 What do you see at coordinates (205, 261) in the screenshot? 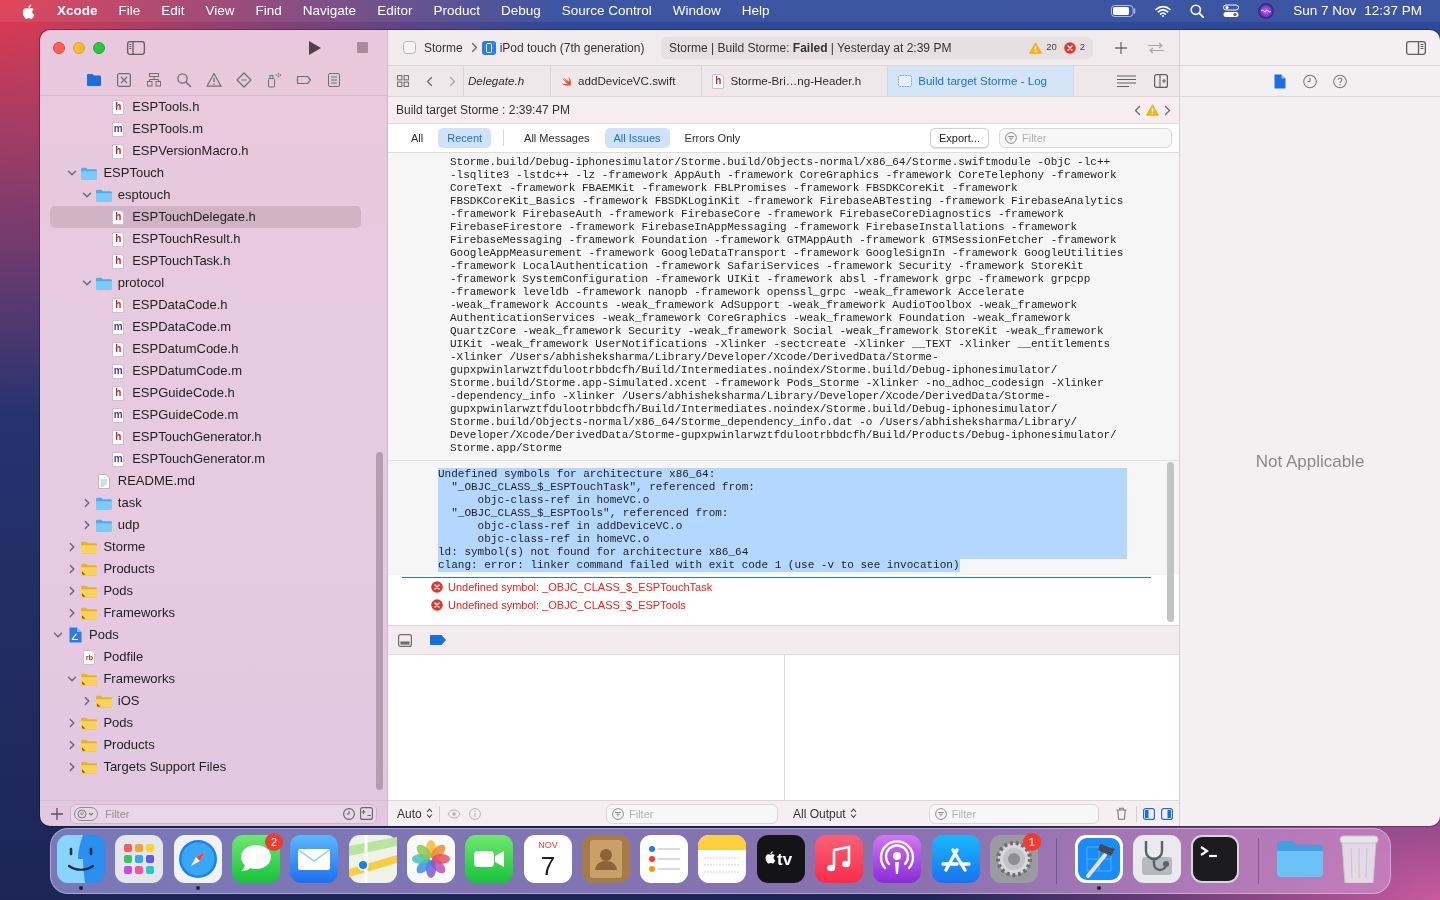
I see `tree-item: h ESPTouchTask.h` at bounding box center [205, 261].